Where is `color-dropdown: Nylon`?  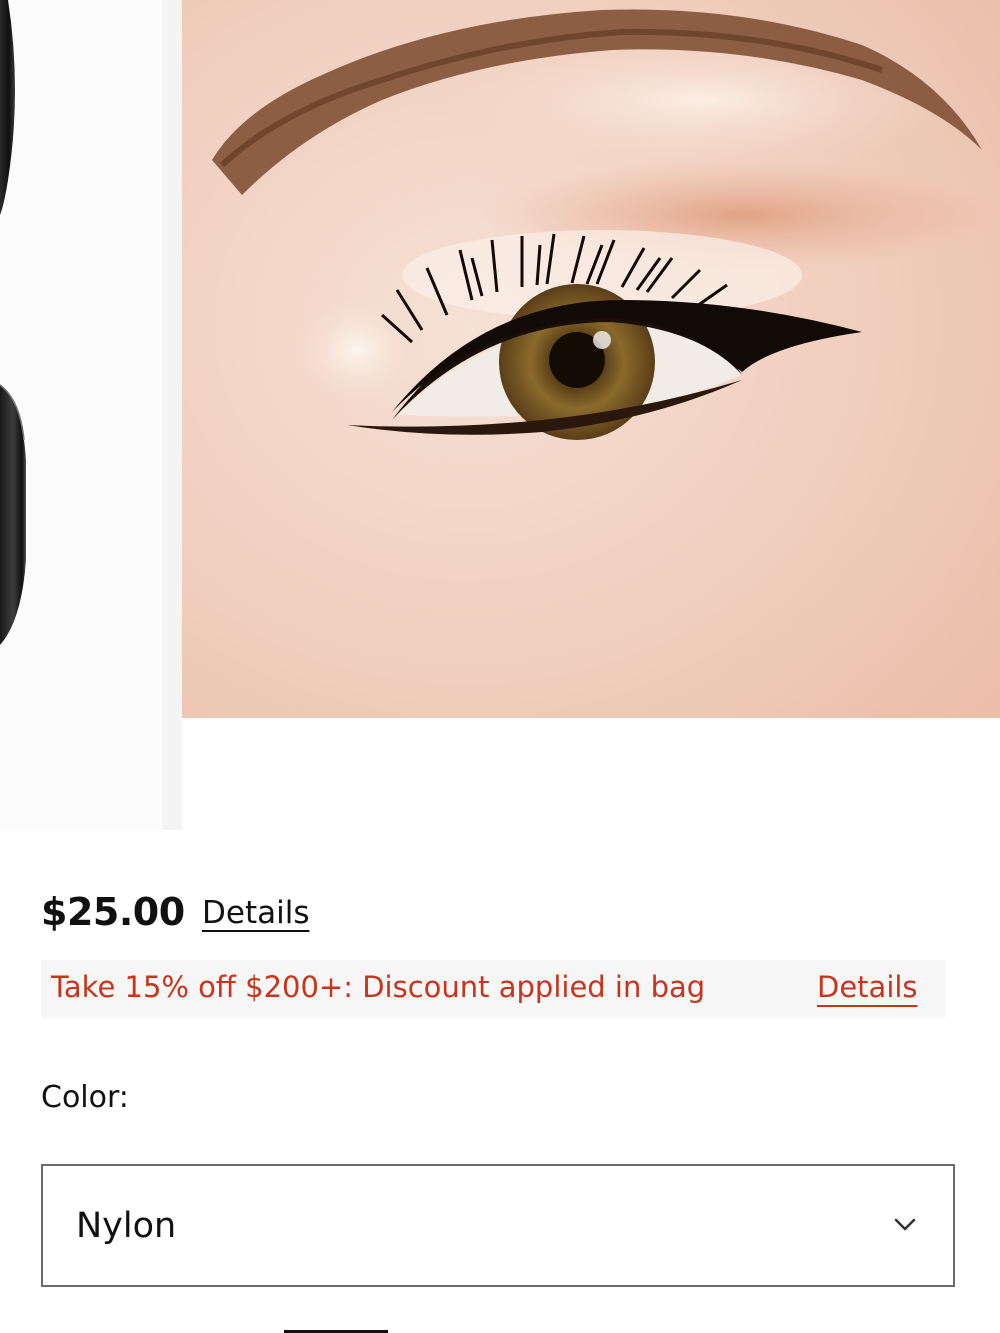
color-dropdown: Nylon is located at coordinates (498, 1225).